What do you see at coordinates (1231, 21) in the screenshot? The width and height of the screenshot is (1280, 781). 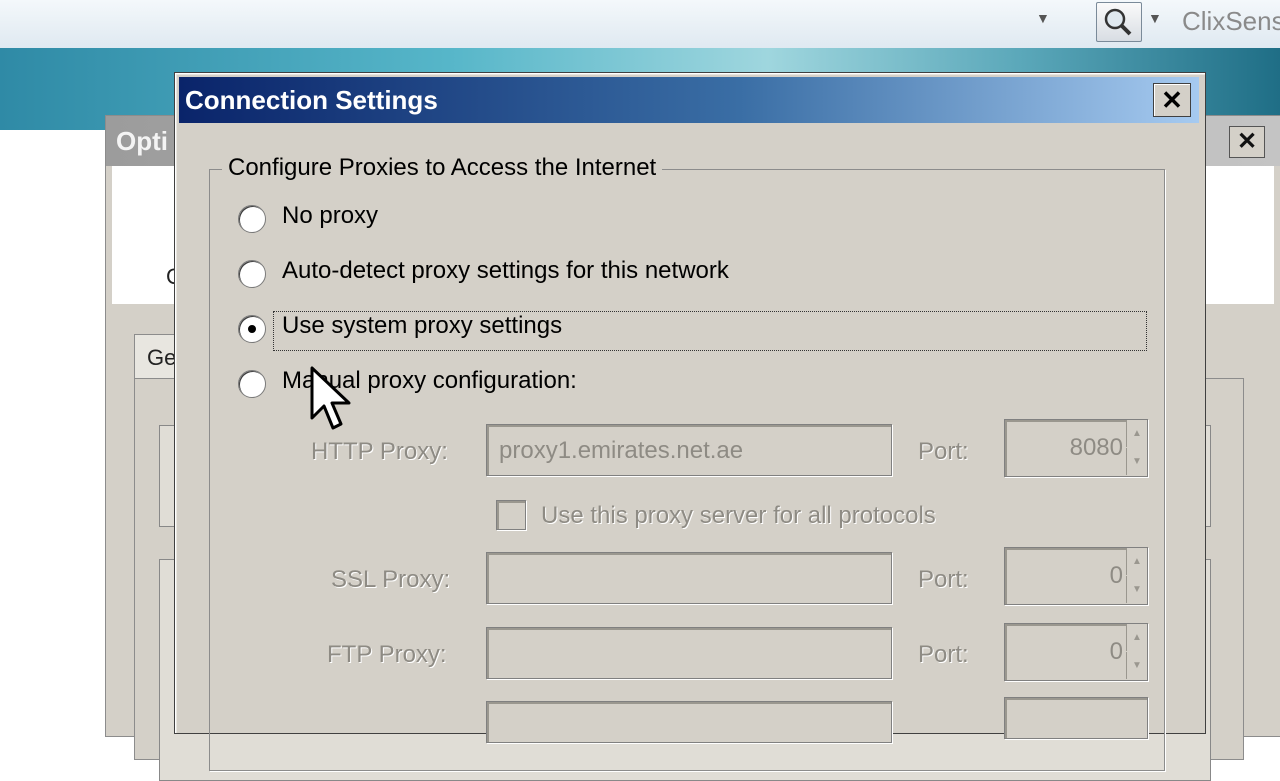 I see `search-input: ClixSense` at bounding box center [1231, 21].